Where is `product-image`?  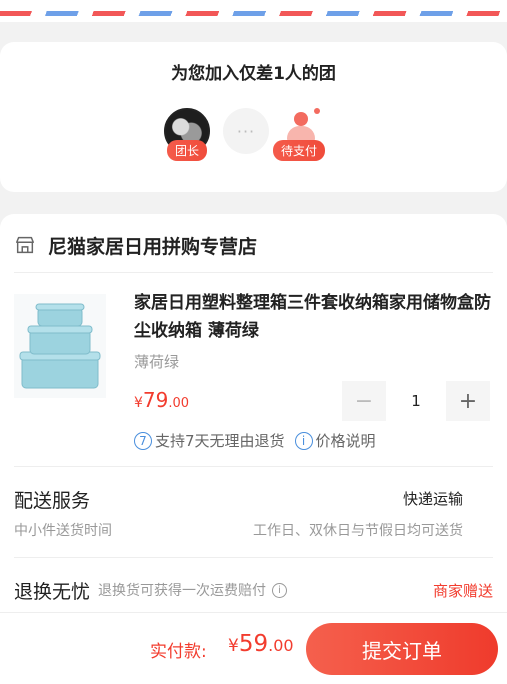
product-image is located at coordinates (60, 346).